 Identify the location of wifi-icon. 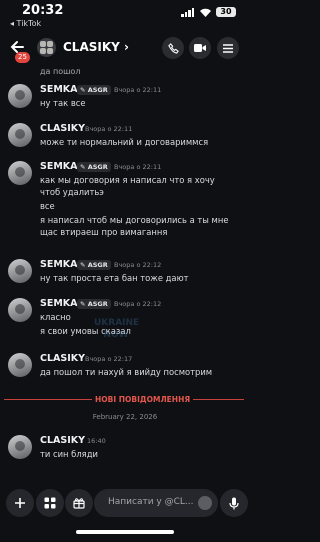
(205, 12).